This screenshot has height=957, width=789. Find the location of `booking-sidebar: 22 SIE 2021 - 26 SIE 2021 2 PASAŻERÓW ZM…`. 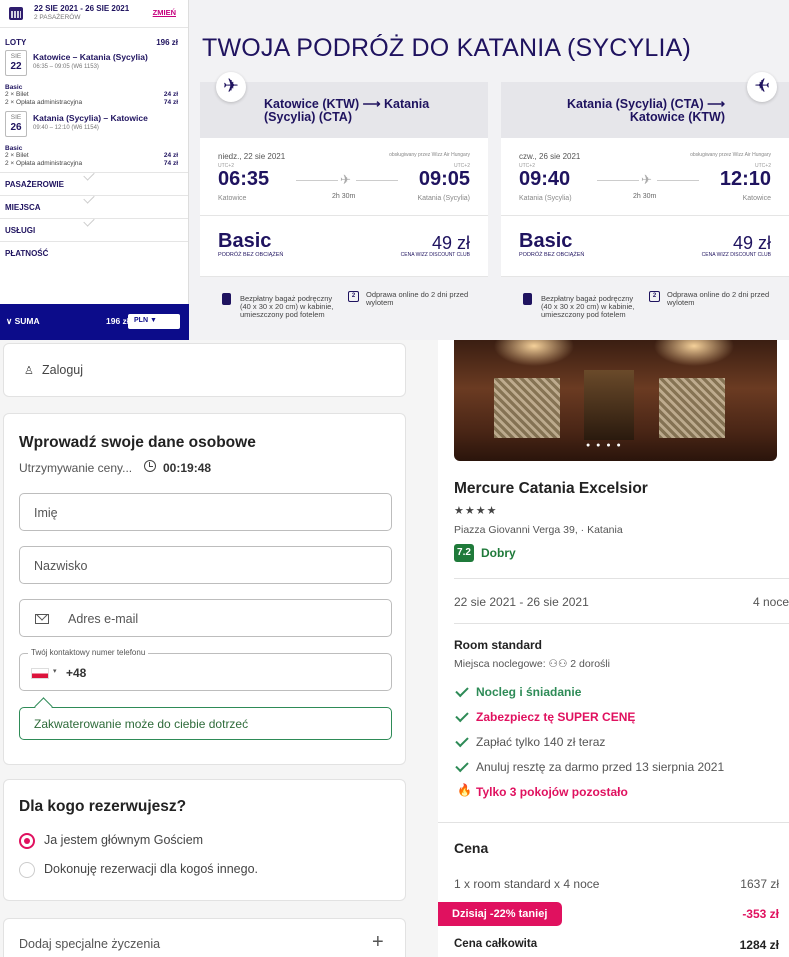

booking-sidebar: 22 SIE 2021 - 26 SIE 2021 2 PASAŻERÓW ZM… is located at coordinates (94, 170).